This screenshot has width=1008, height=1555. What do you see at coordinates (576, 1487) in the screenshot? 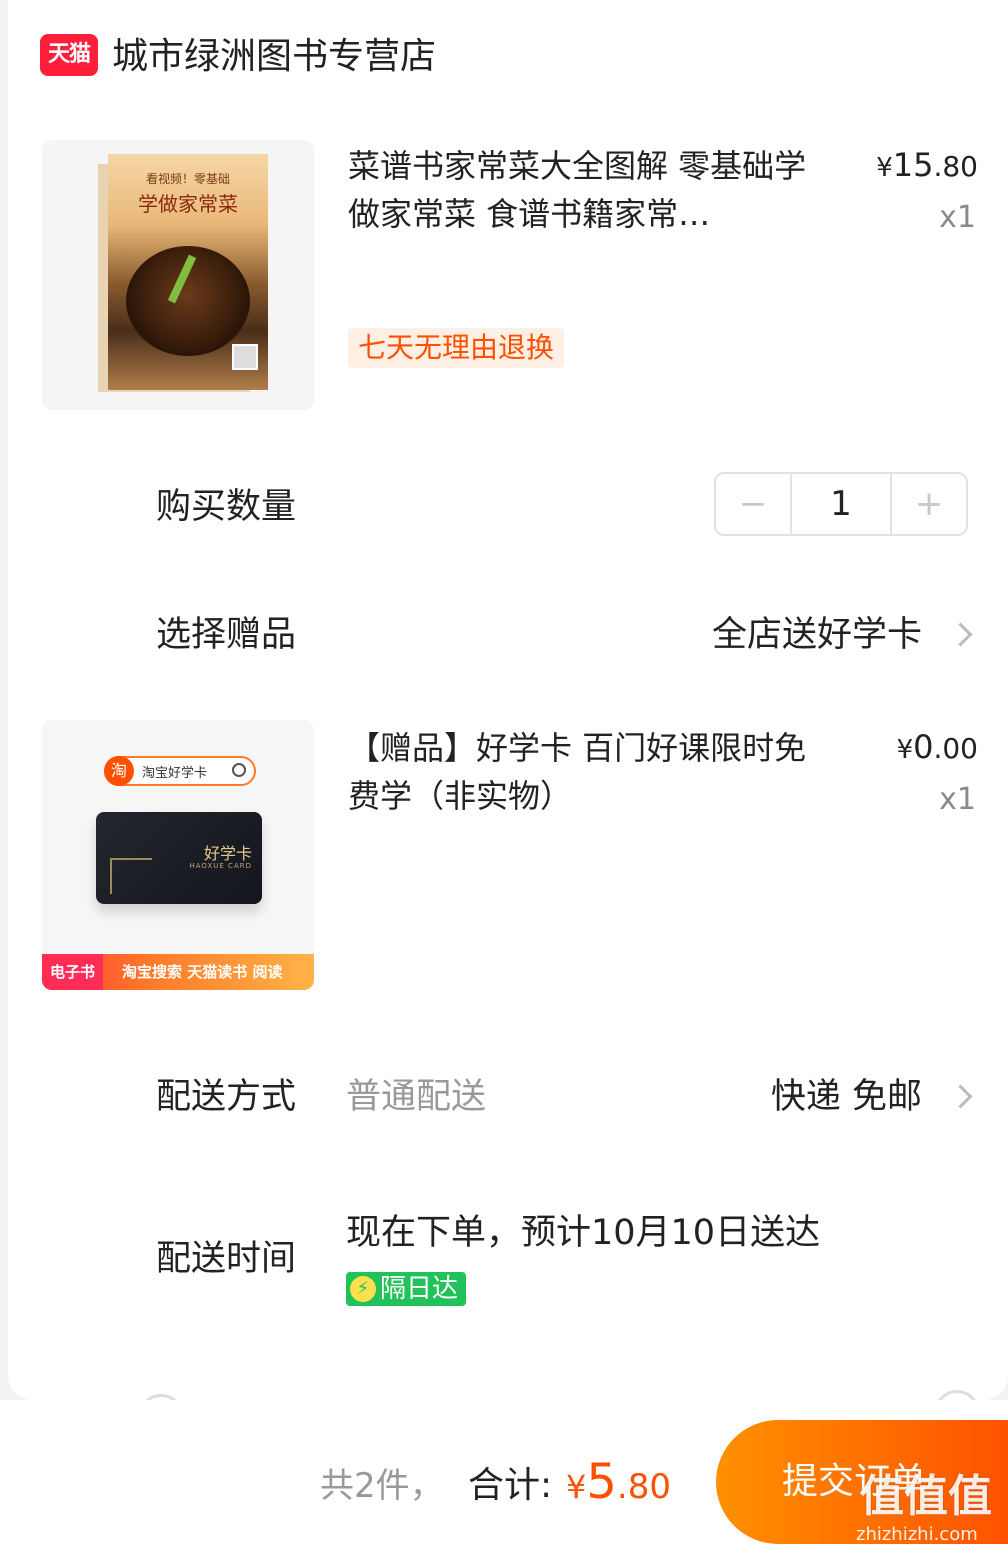
I see `total-currency: ¥` at bounding box center [576, 1487].